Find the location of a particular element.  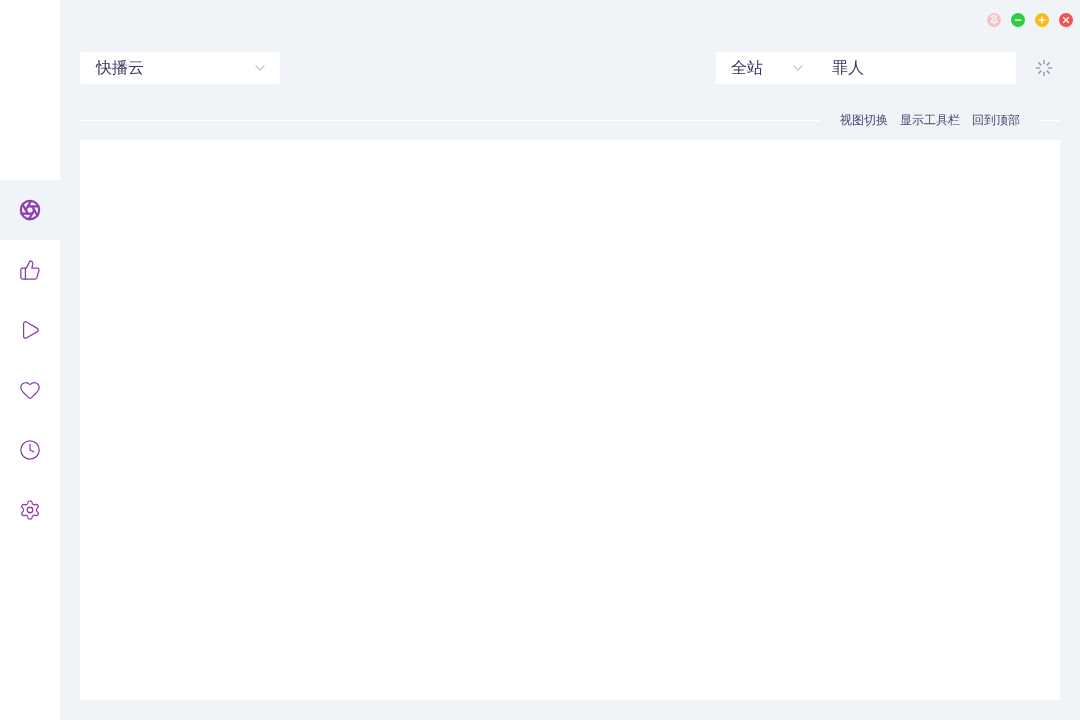

thumbs-up-icon is located at coordinates (30, 270).